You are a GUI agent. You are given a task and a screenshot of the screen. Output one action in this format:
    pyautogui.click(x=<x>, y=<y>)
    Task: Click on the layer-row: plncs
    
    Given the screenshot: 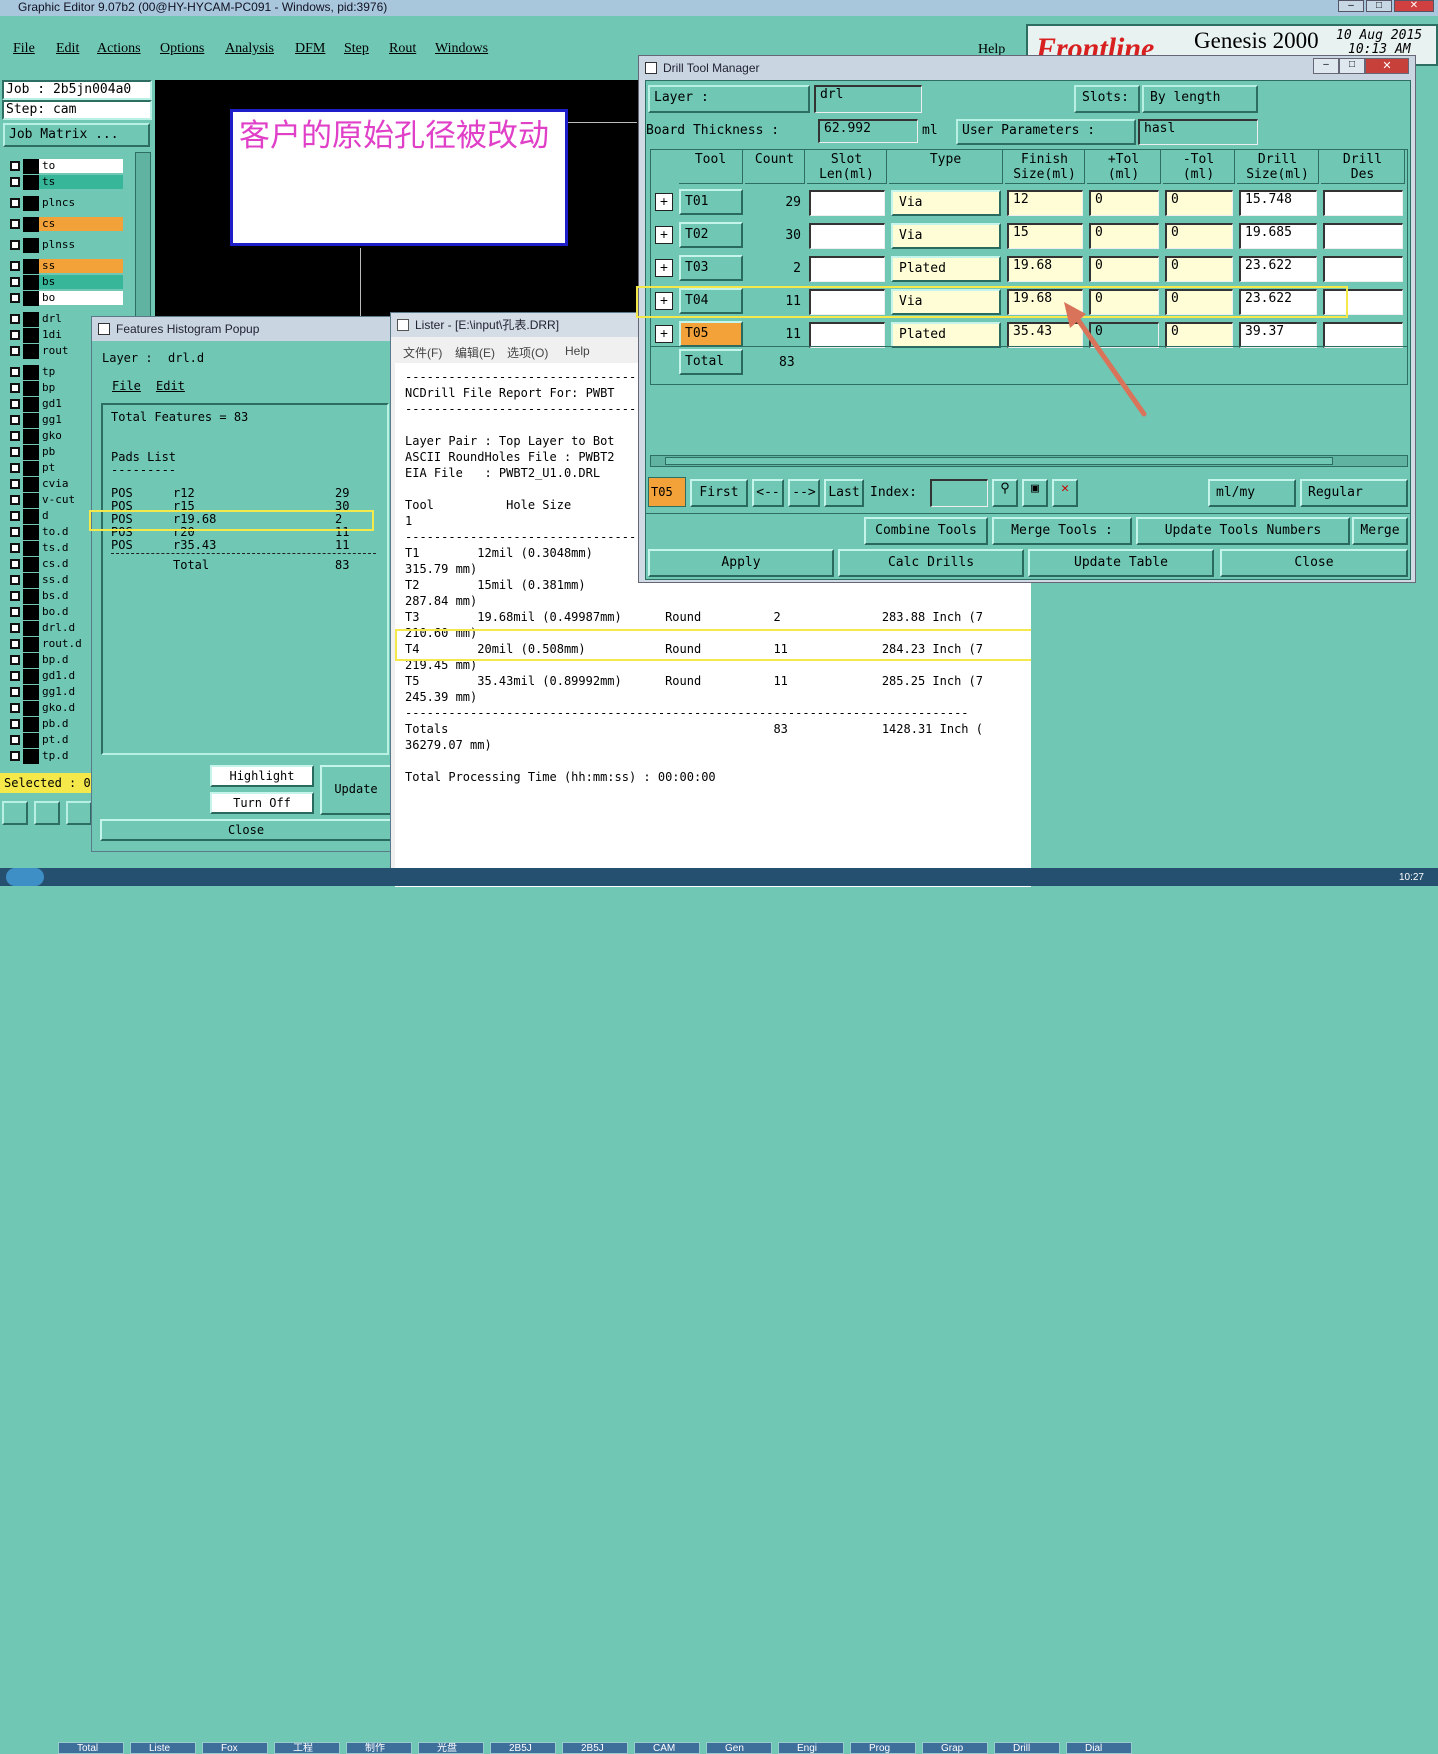 What is the action you would take?
    pyautogui.click(x=66, y=203)
    